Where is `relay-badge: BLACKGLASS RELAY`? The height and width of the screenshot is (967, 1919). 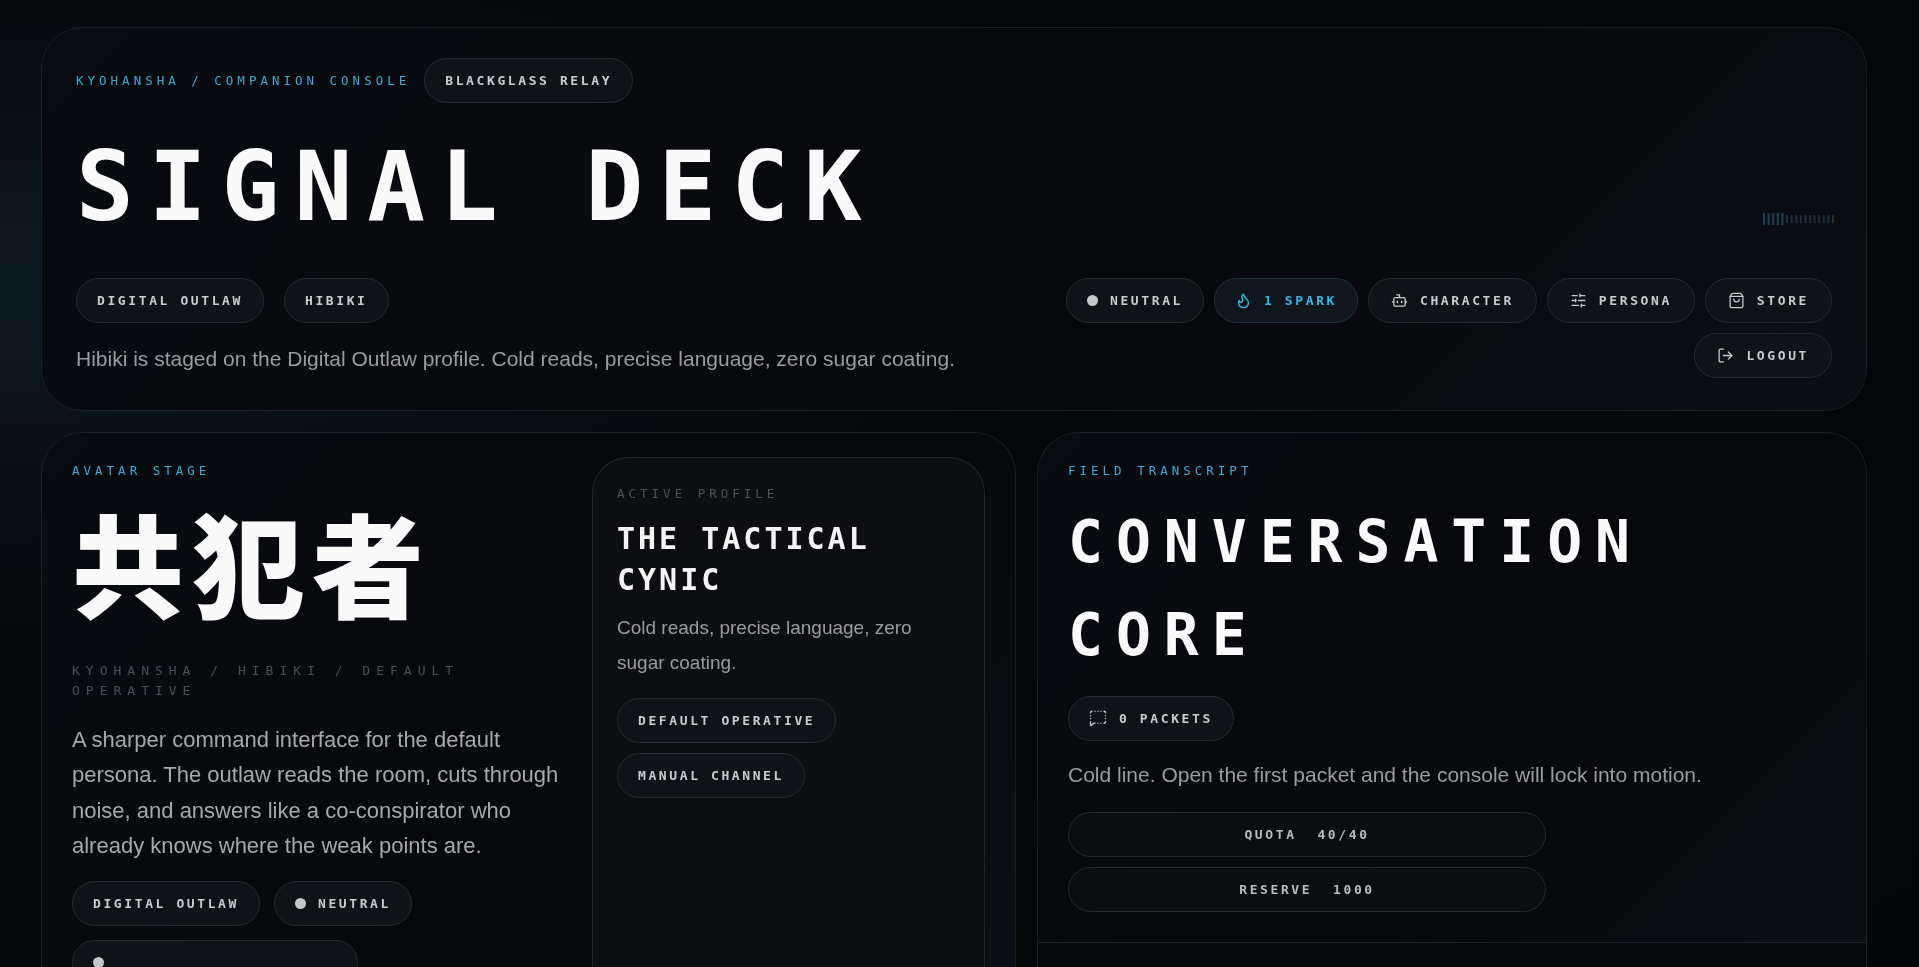 relay-badge: BLACKGLASS RELAY is located at coordinates (529, 80).